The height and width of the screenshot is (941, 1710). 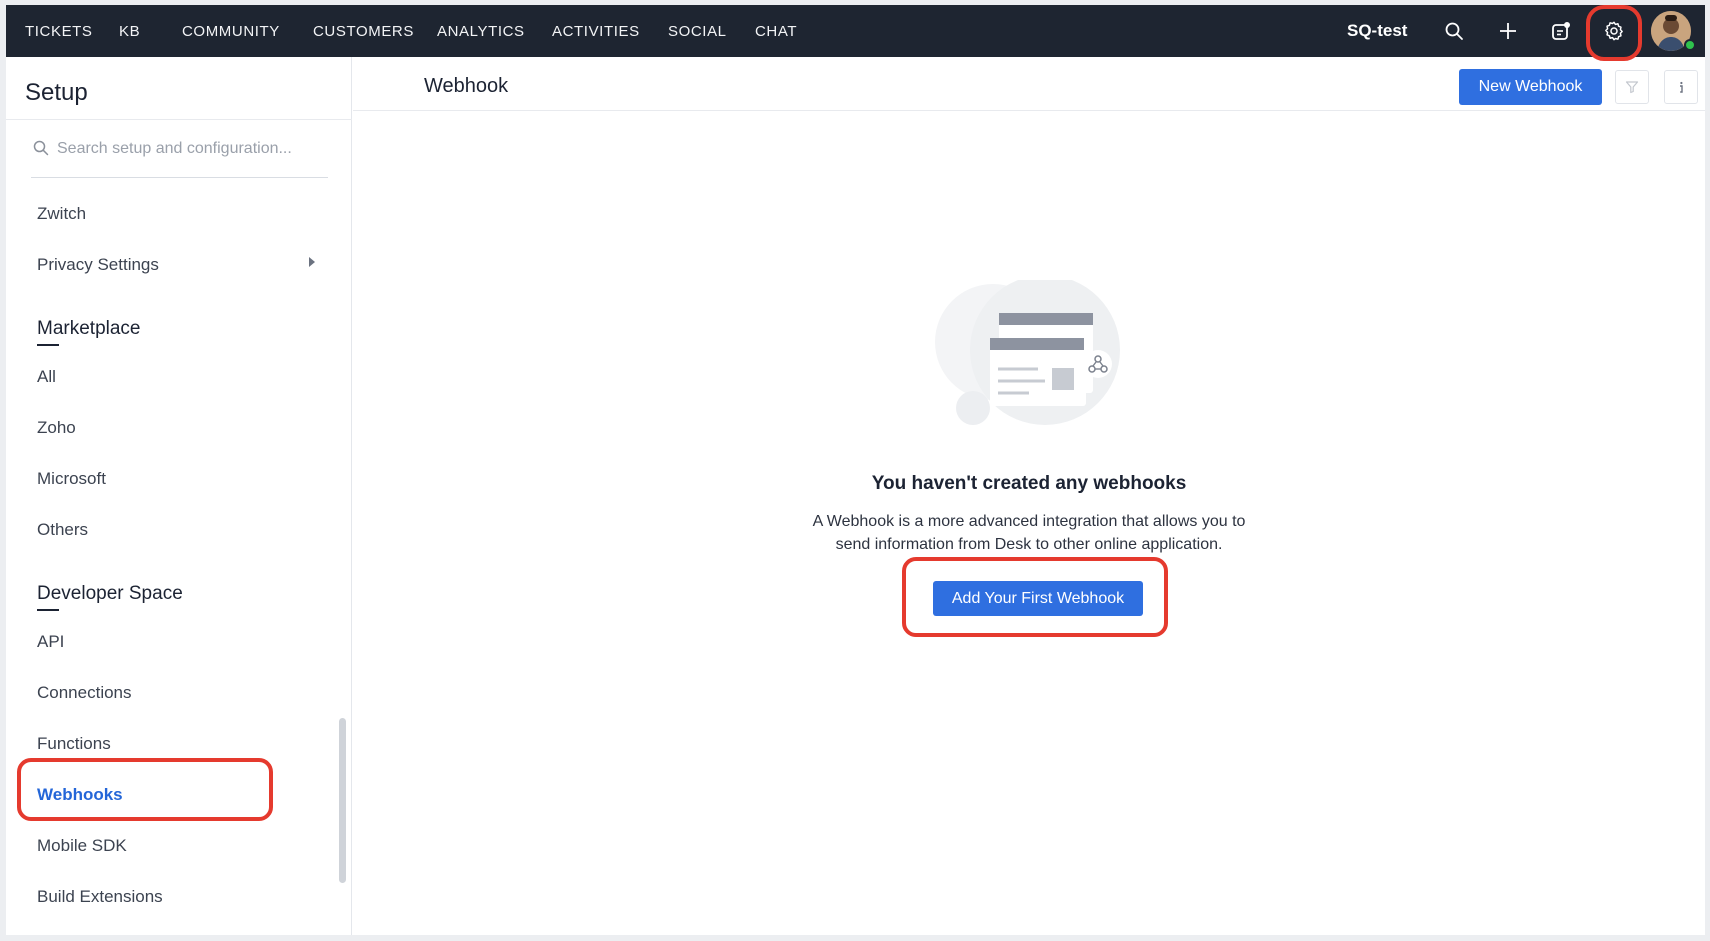 I want to click on tab-tickets: TICKETS, so click(x=59, y=31).